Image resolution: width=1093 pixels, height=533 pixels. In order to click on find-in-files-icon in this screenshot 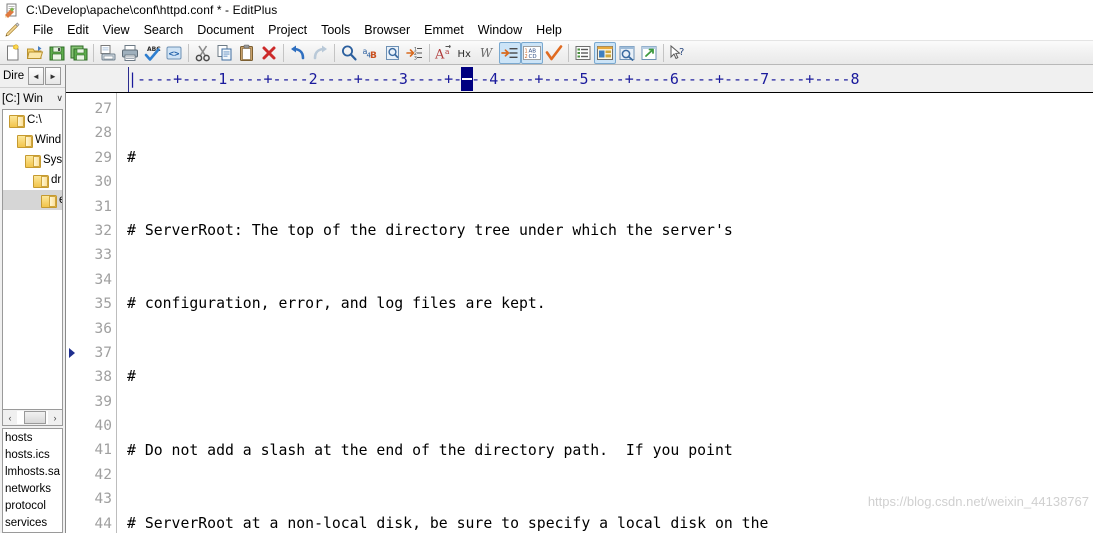, I will do `click(393, 53)`.